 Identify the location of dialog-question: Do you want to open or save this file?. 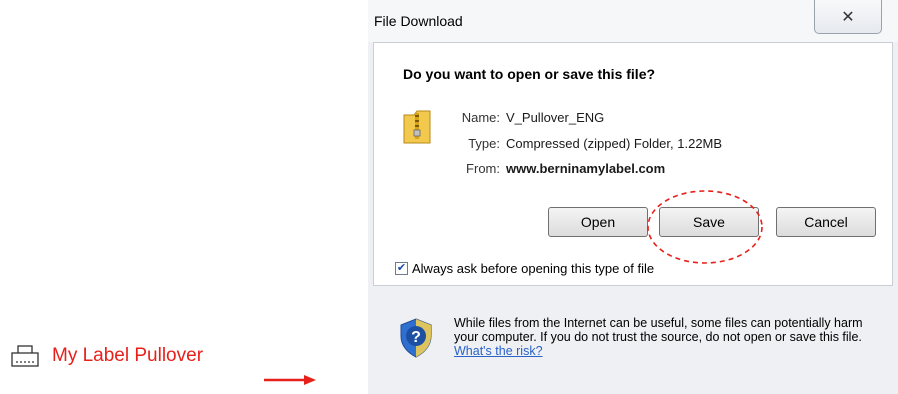
(529, 74).